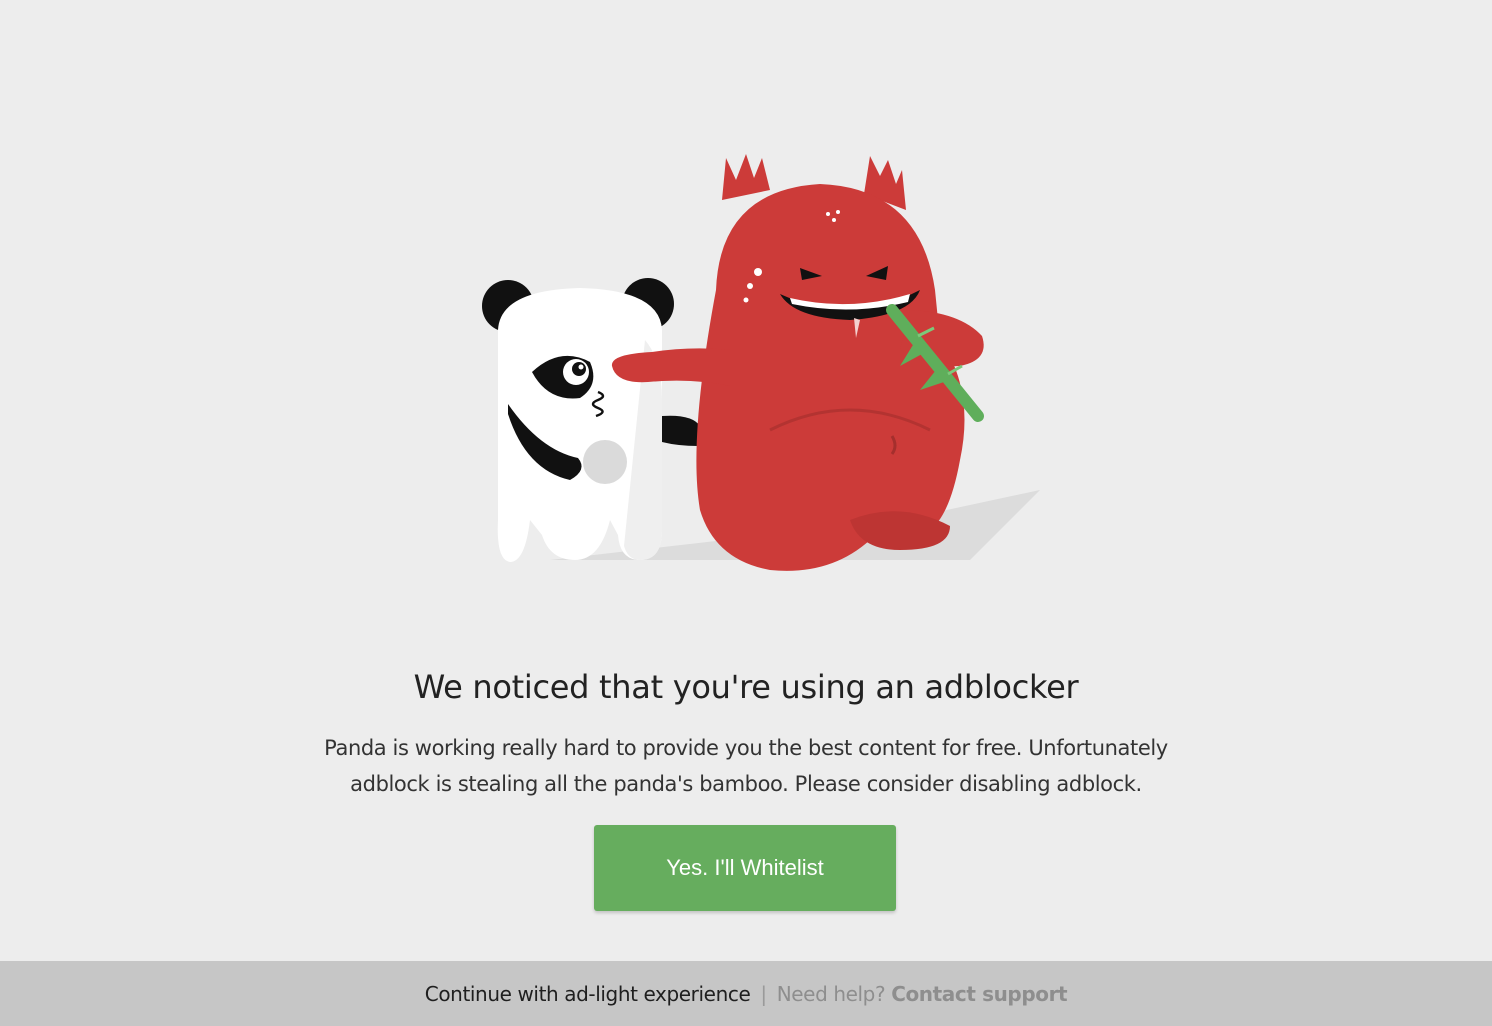  Describe the element at coordinates (831, 993) in the screenshot. I see `need-help-text: Need help?` at that location.